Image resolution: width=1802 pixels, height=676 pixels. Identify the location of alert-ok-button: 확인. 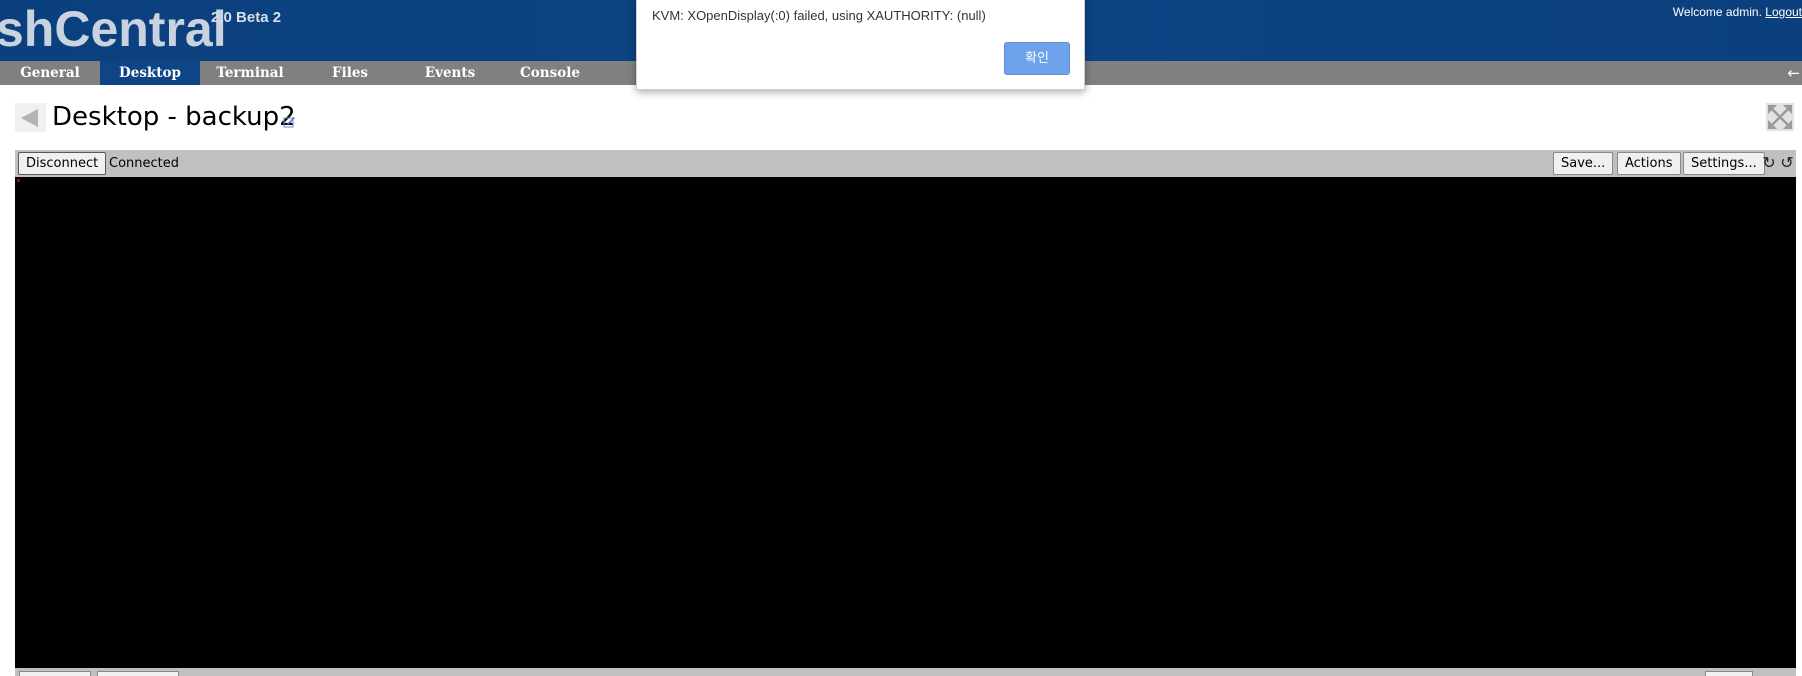
(1037, 58).